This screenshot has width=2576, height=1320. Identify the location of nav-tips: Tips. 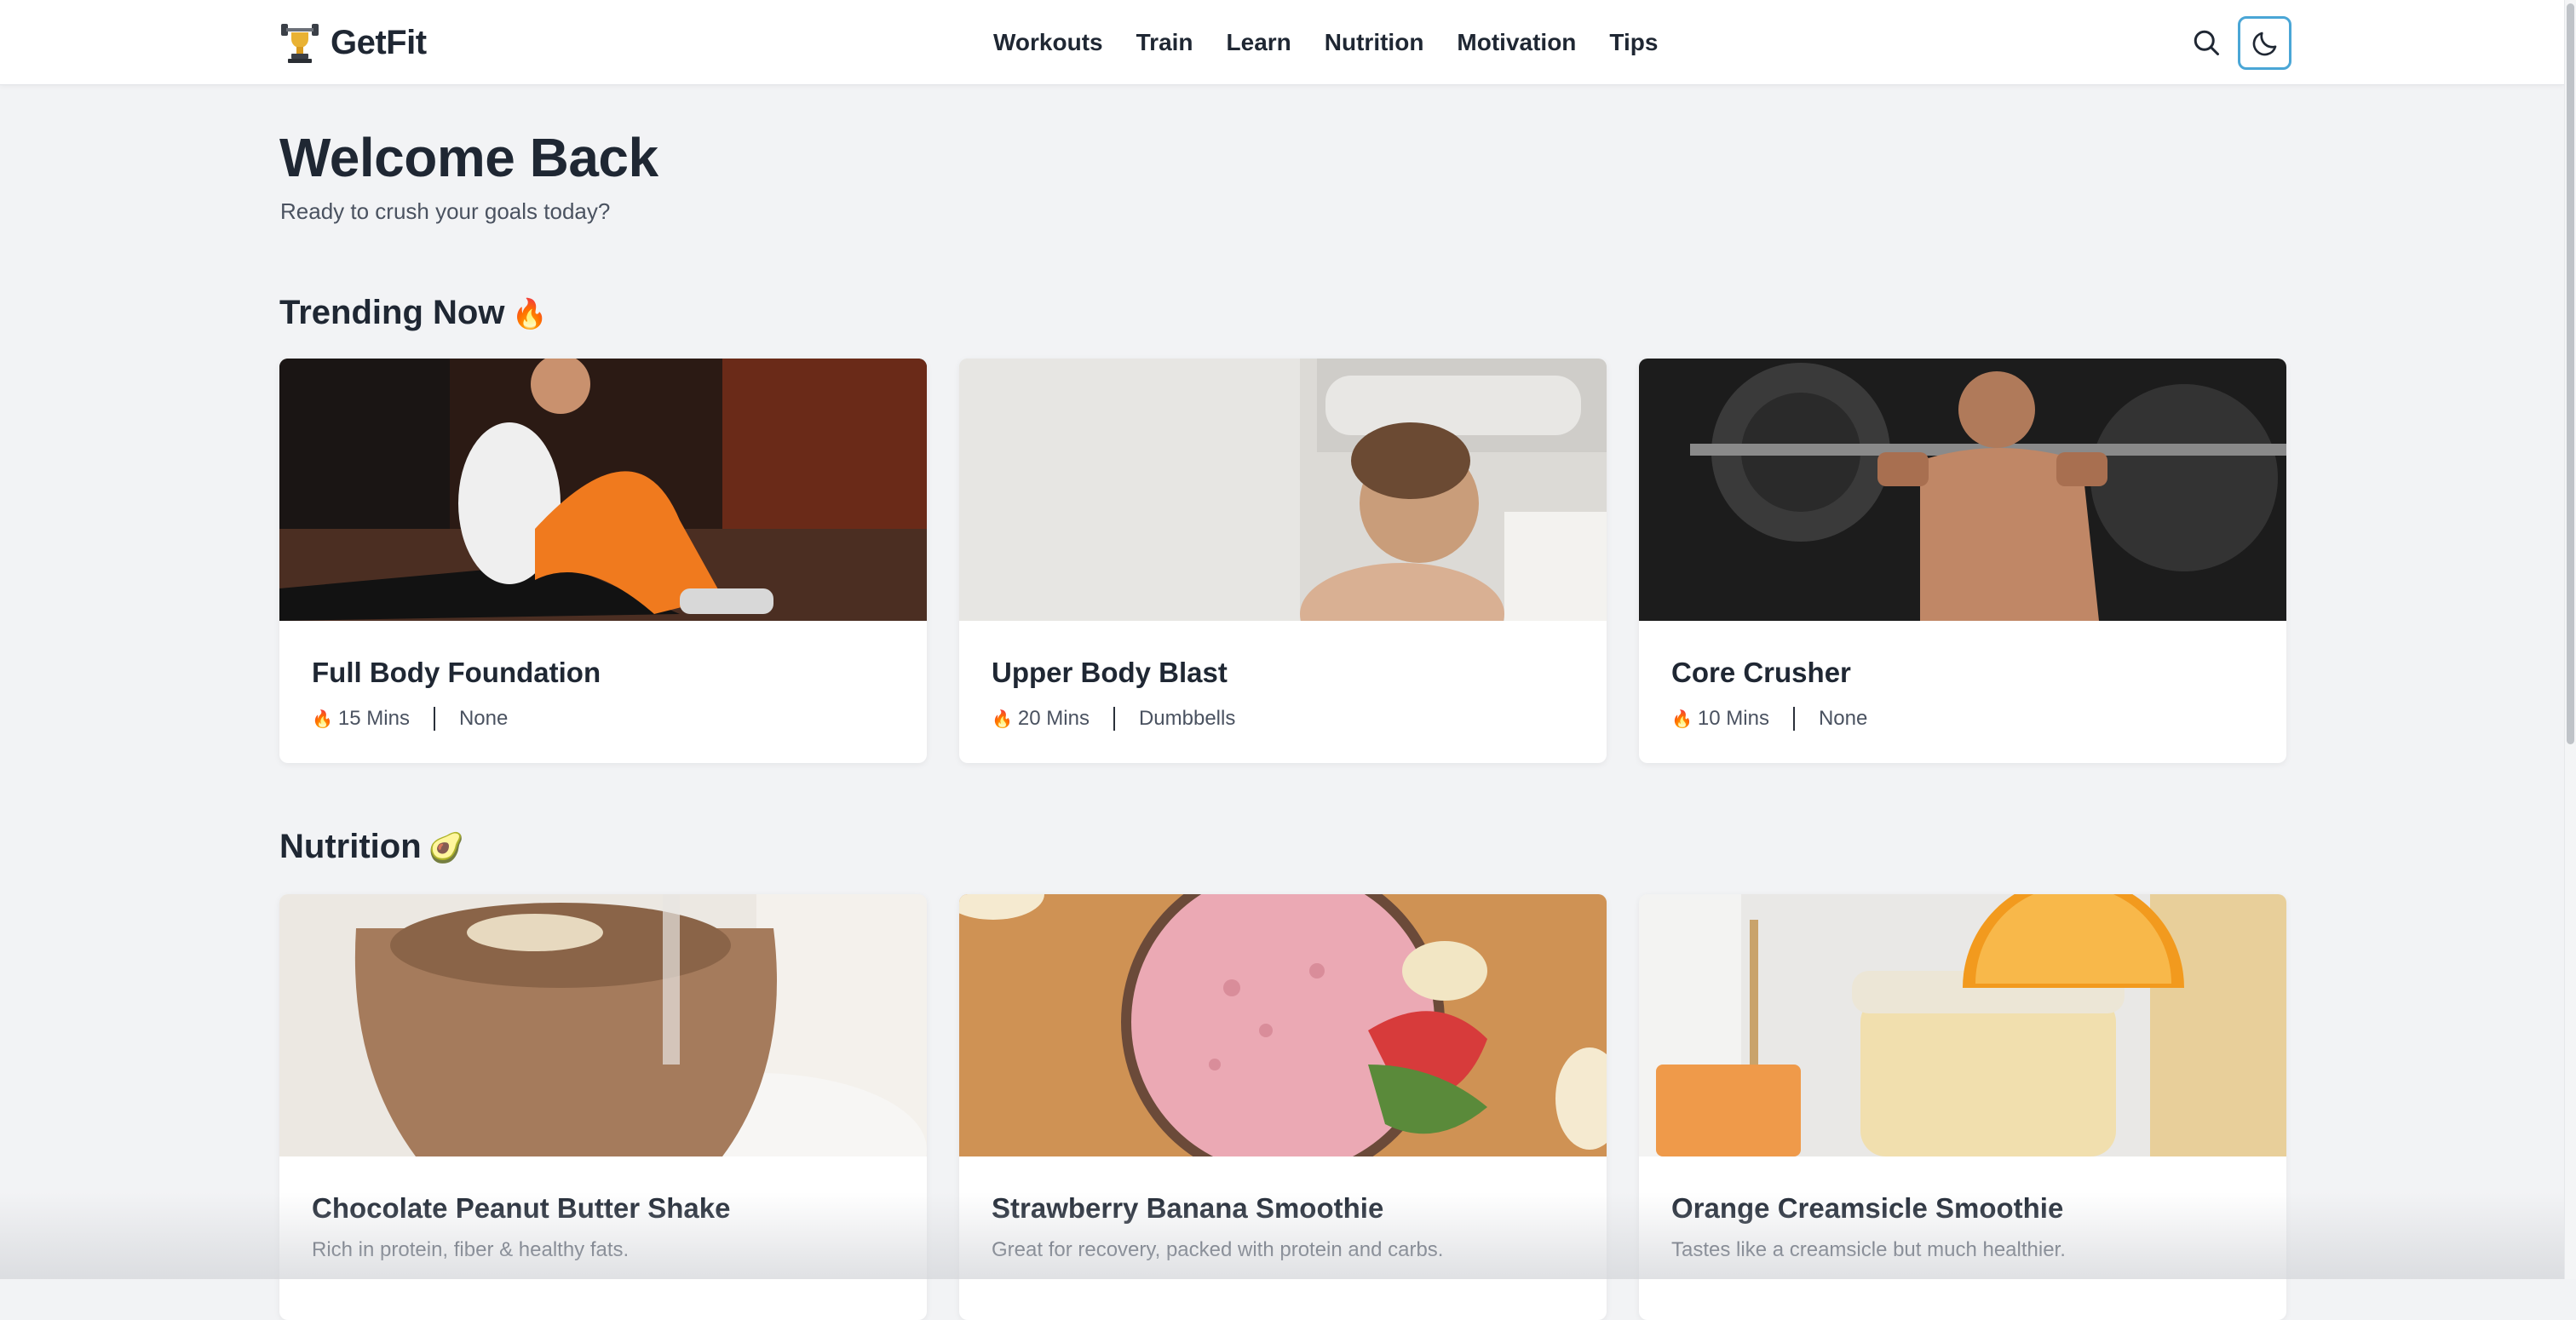
(1633, 42).